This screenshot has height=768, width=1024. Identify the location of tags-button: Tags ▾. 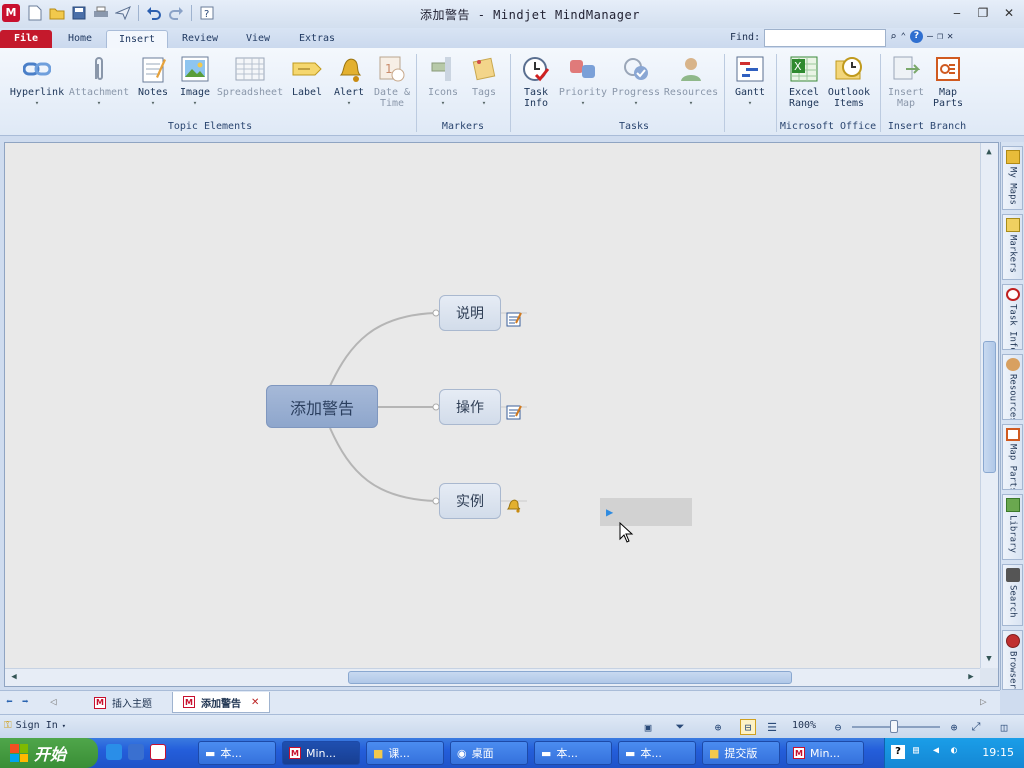
(484, 81).